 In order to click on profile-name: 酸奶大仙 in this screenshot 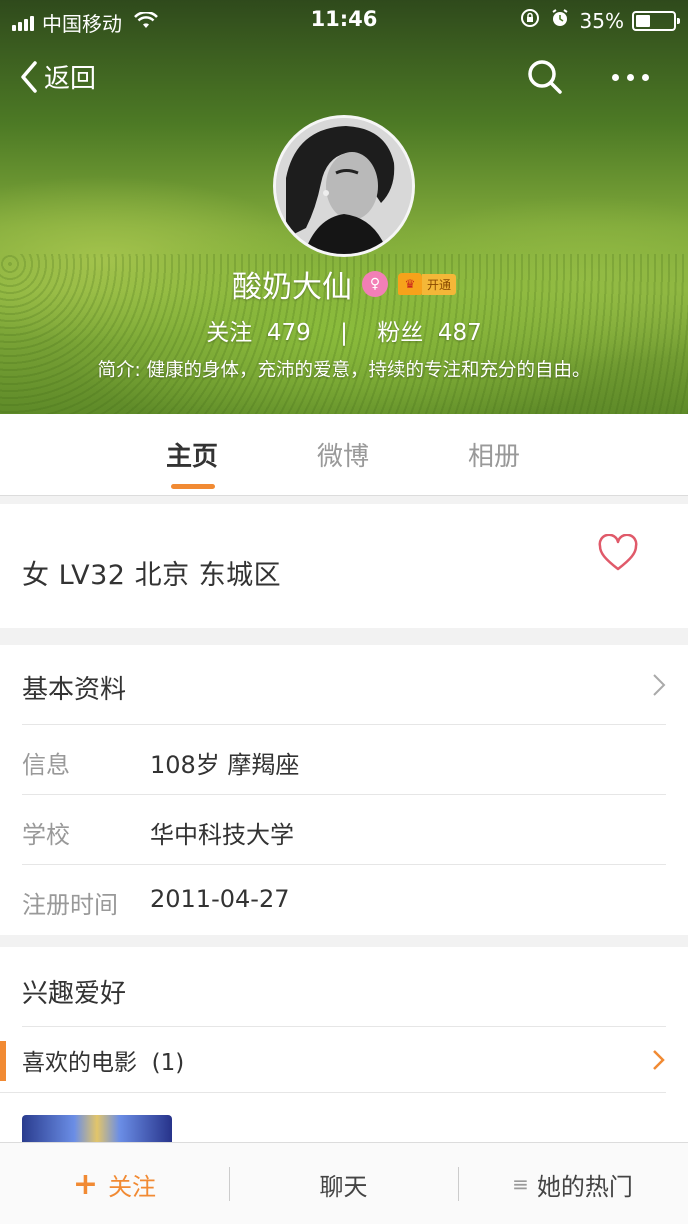, I will do `click(291, 287)`.